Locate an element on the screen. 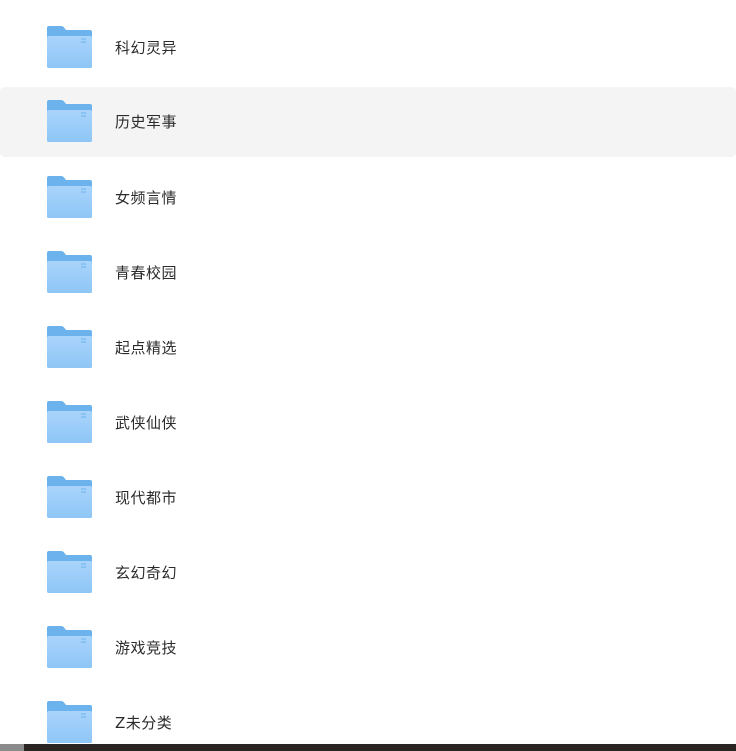 This screenshot has width=736, height=751. folder-label: 武侠仙侠 is located at coordinates (146, 423).